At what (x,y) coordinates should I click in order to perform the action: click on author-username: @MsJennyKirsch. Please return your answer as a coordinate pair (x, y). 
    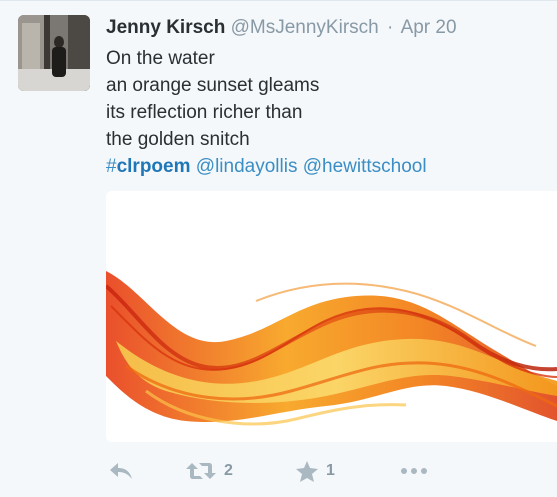
    Looking at the image, I should click on (305, 27).